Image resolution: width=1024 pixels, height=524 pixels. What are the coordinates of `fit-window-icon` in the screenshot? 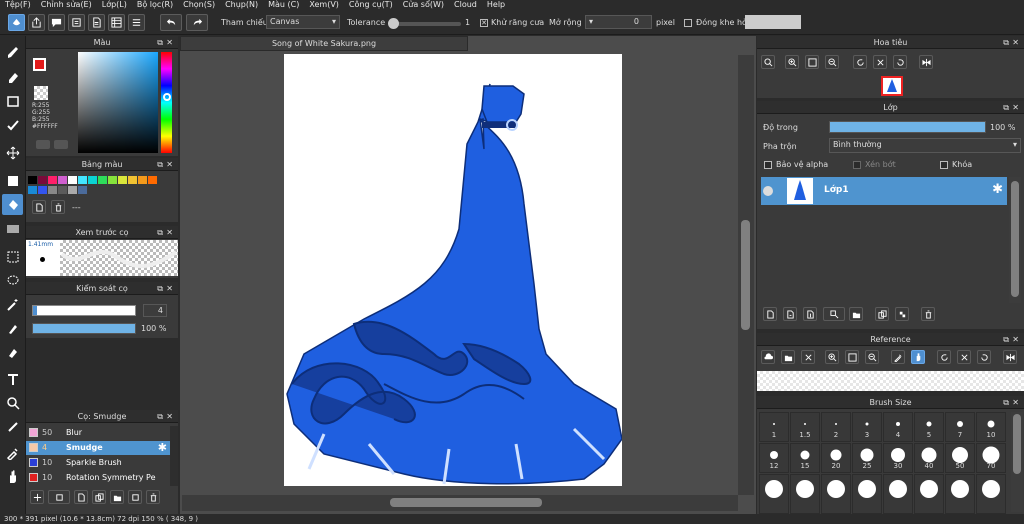 It's located at (852, 357).